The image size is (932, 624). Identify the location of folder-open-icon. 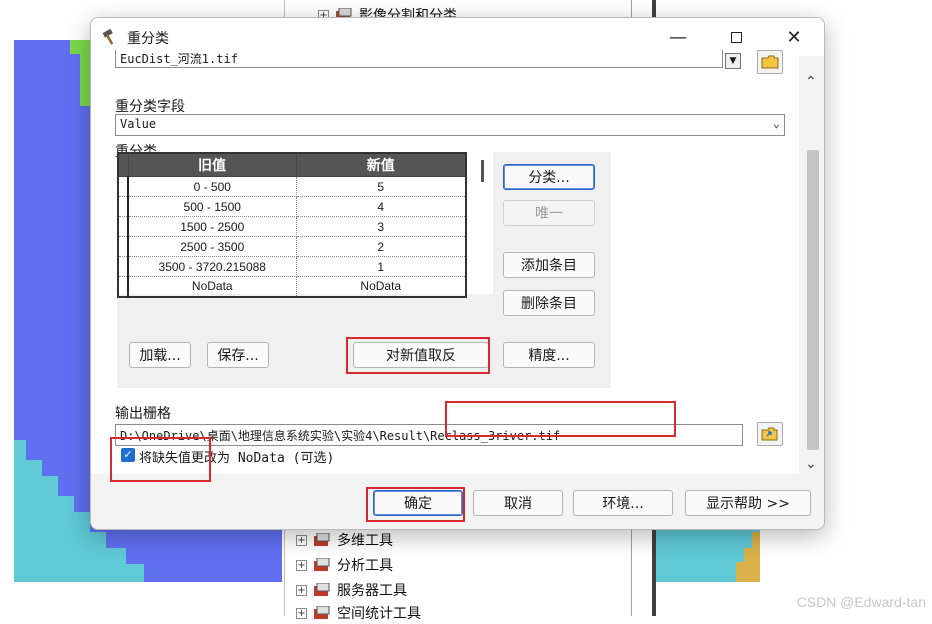
(769, 434).